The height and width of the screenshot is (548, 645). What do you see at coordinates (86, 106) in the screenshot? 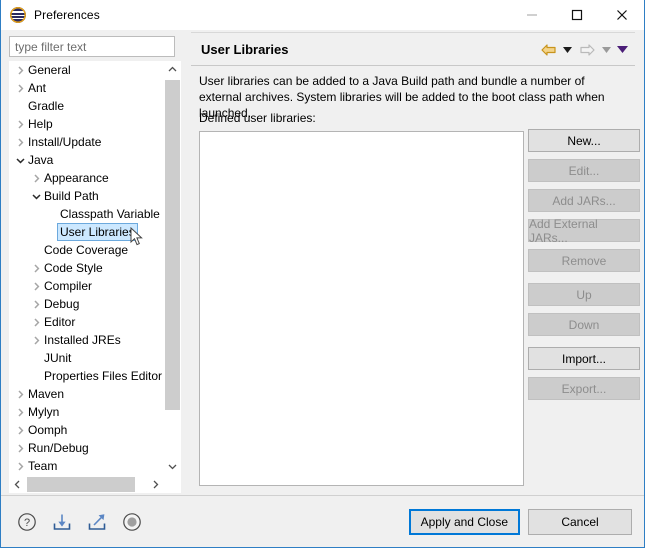
I see `sidebar-item-gradle: Gradle` at bounding box center [86, 106].